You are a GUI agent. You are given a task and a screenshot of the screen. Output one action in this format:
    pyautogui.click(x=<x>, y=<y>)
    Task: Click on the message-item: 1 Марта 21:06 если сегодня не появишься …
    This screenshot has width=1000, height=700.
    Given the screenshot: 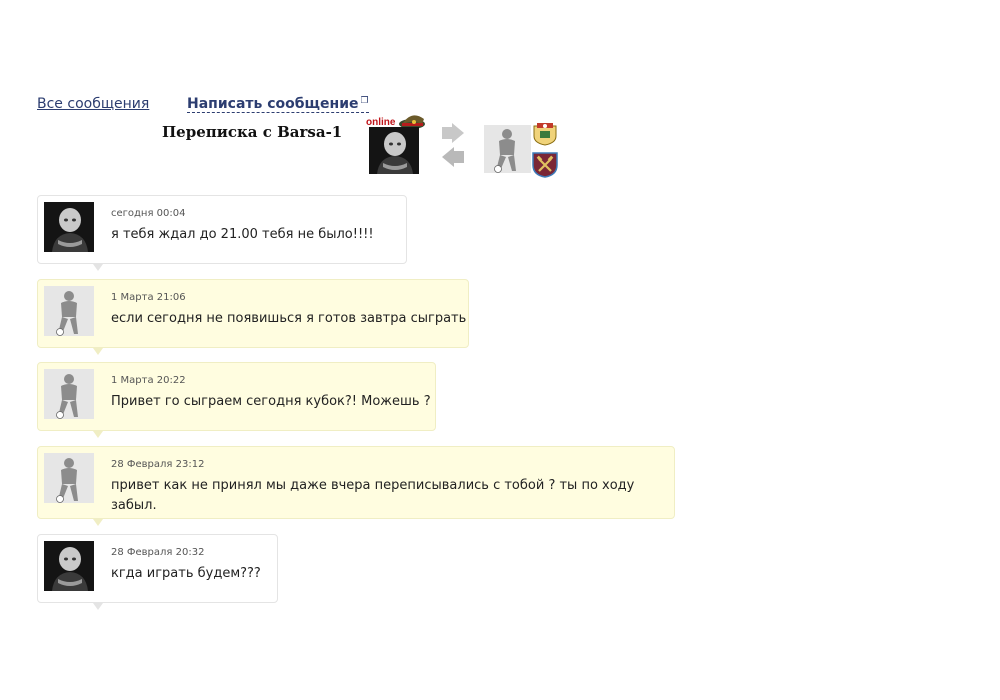 What is the action you would take?
    pyautogui.click(x=253, y=313)
    